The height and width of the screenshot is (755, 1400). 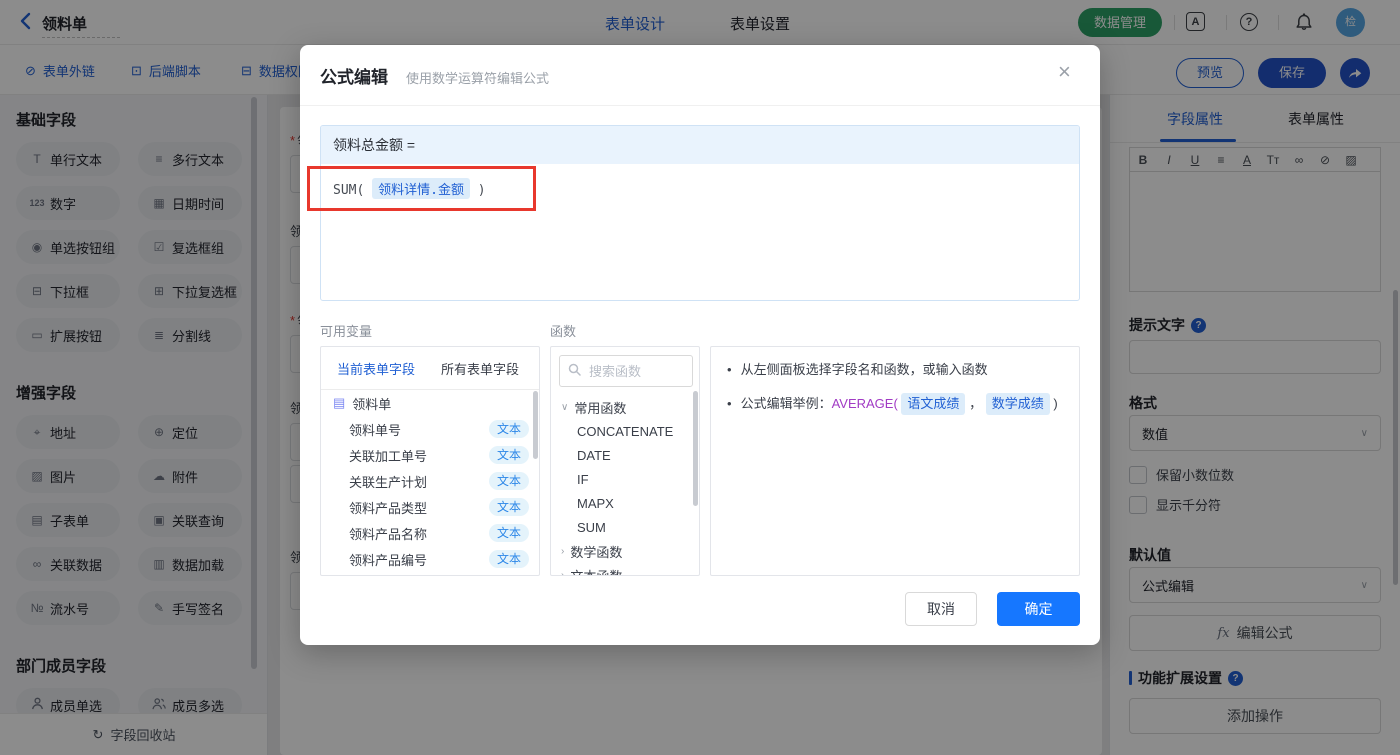 What do you see at coordinates (430, 507) in the screenshot?
I see `variable-row: 领料产品类型 文本` at bounding box center [430, 507].